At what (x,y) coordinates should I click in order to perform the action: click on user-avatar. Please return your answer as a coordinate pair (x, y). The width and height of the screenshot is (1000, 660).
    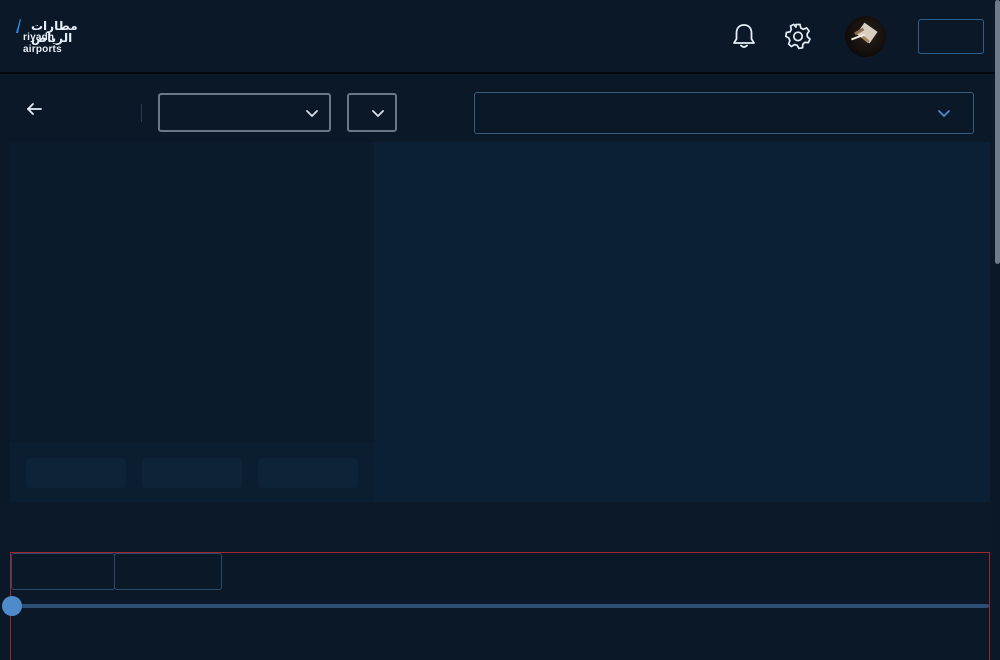
    Looking at the image, I should click on (865, 36).